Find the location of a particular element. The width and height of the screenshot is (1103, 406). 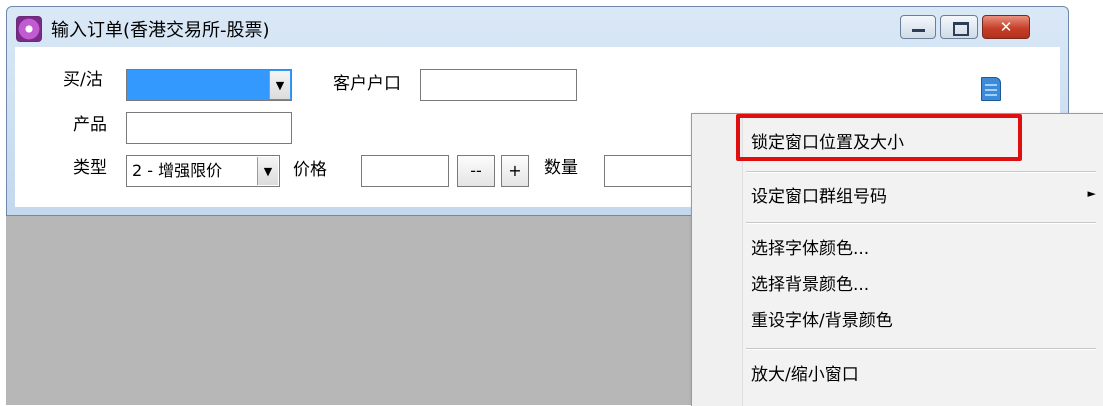

price-input is located at coordinates (405, 171).